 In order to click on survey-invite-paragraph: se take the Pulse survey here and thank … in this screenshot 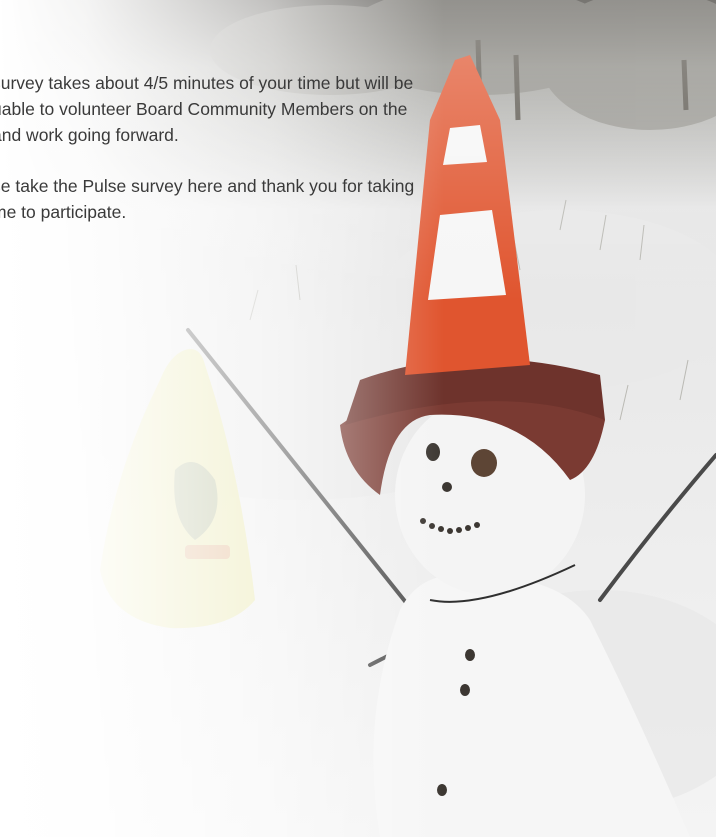, I will do `click(316, 199)`.